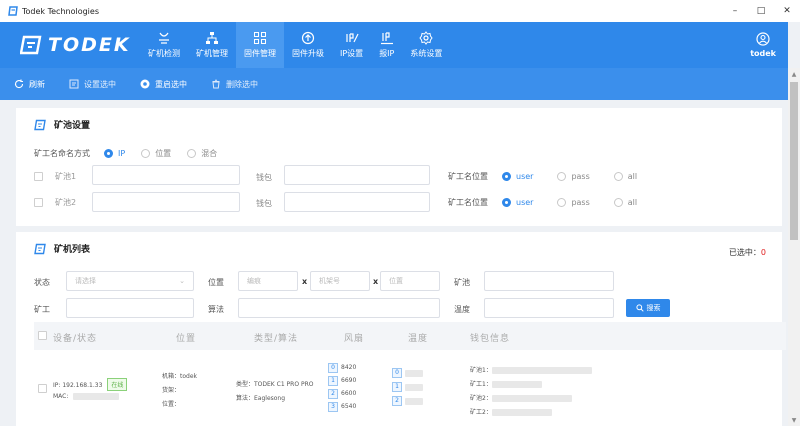 This screenshot has height=426, width=800. I want to click on delete-selected-button: 删除选中, so click(234, 84).